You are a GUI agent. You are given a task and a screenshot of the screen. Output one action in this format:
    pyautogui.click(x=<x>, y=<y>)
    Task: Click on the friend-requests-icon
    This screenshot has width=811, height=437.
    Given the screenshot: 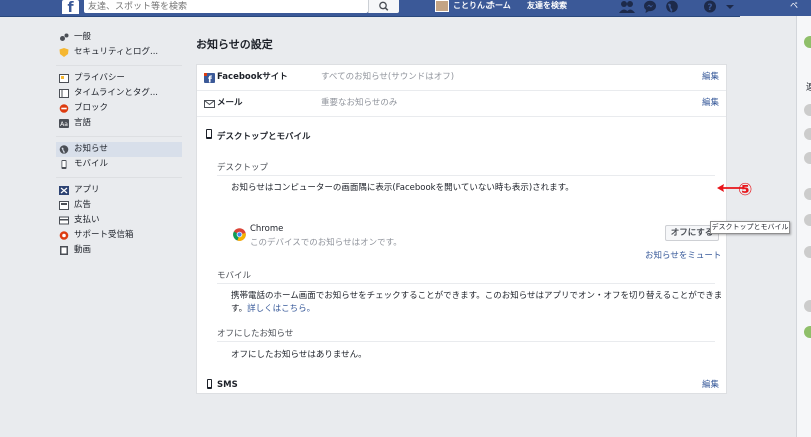 What is the action you would take?
    pyautogui.click(x=627, y=7)
    